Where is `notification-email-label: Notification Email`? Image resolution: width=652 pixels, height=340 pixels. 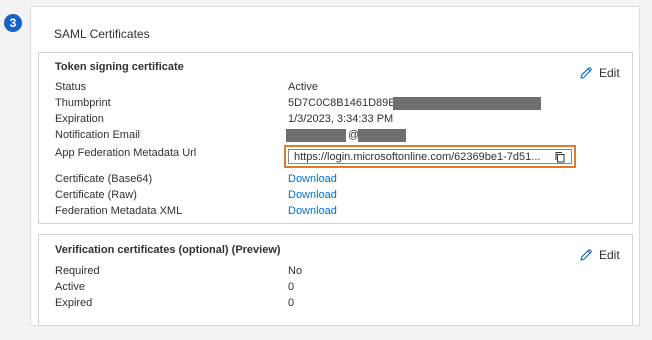 notification-email-label: Notification Email is located at coordinates (97, 135).